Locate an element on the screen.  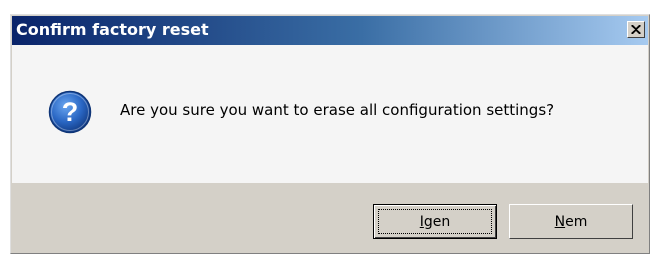
question-icon: ? is located at coordinates (70, 112).